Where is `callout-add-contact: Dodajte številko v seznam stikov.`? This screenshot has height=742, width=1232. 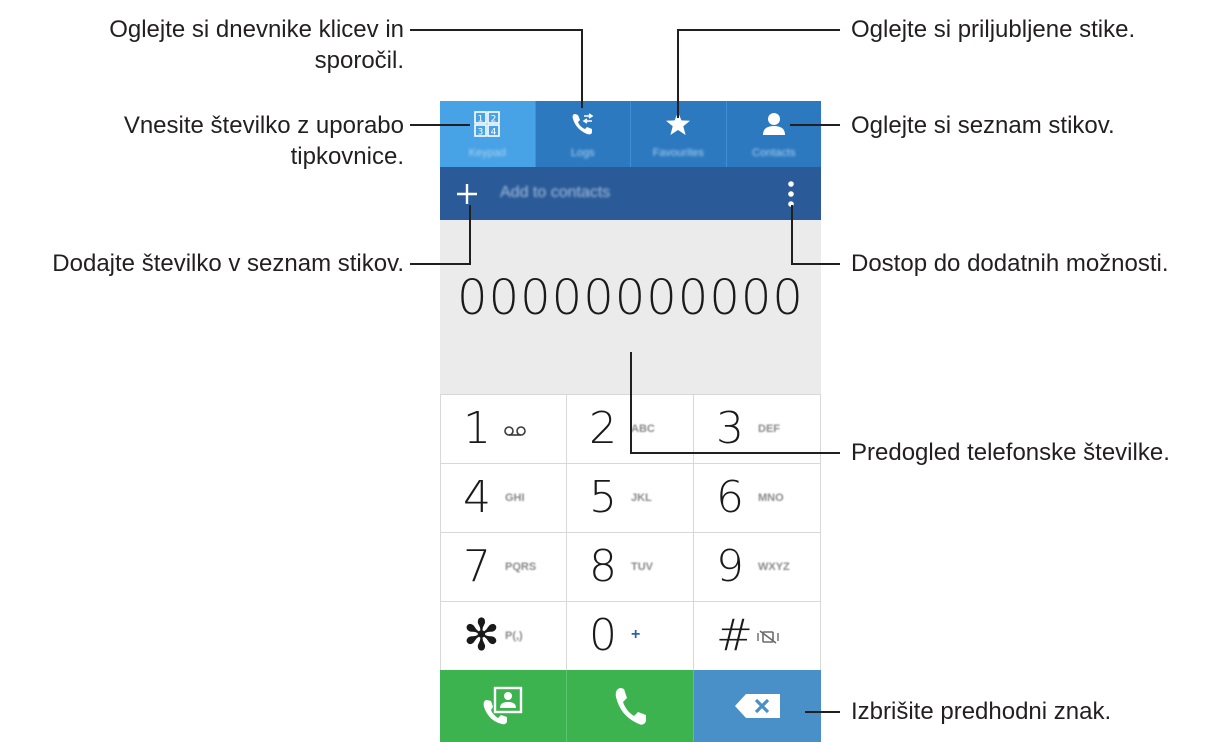 callout-add-contact: Dodajte številko v seznam stikov. is located at coordinates (228, 263).